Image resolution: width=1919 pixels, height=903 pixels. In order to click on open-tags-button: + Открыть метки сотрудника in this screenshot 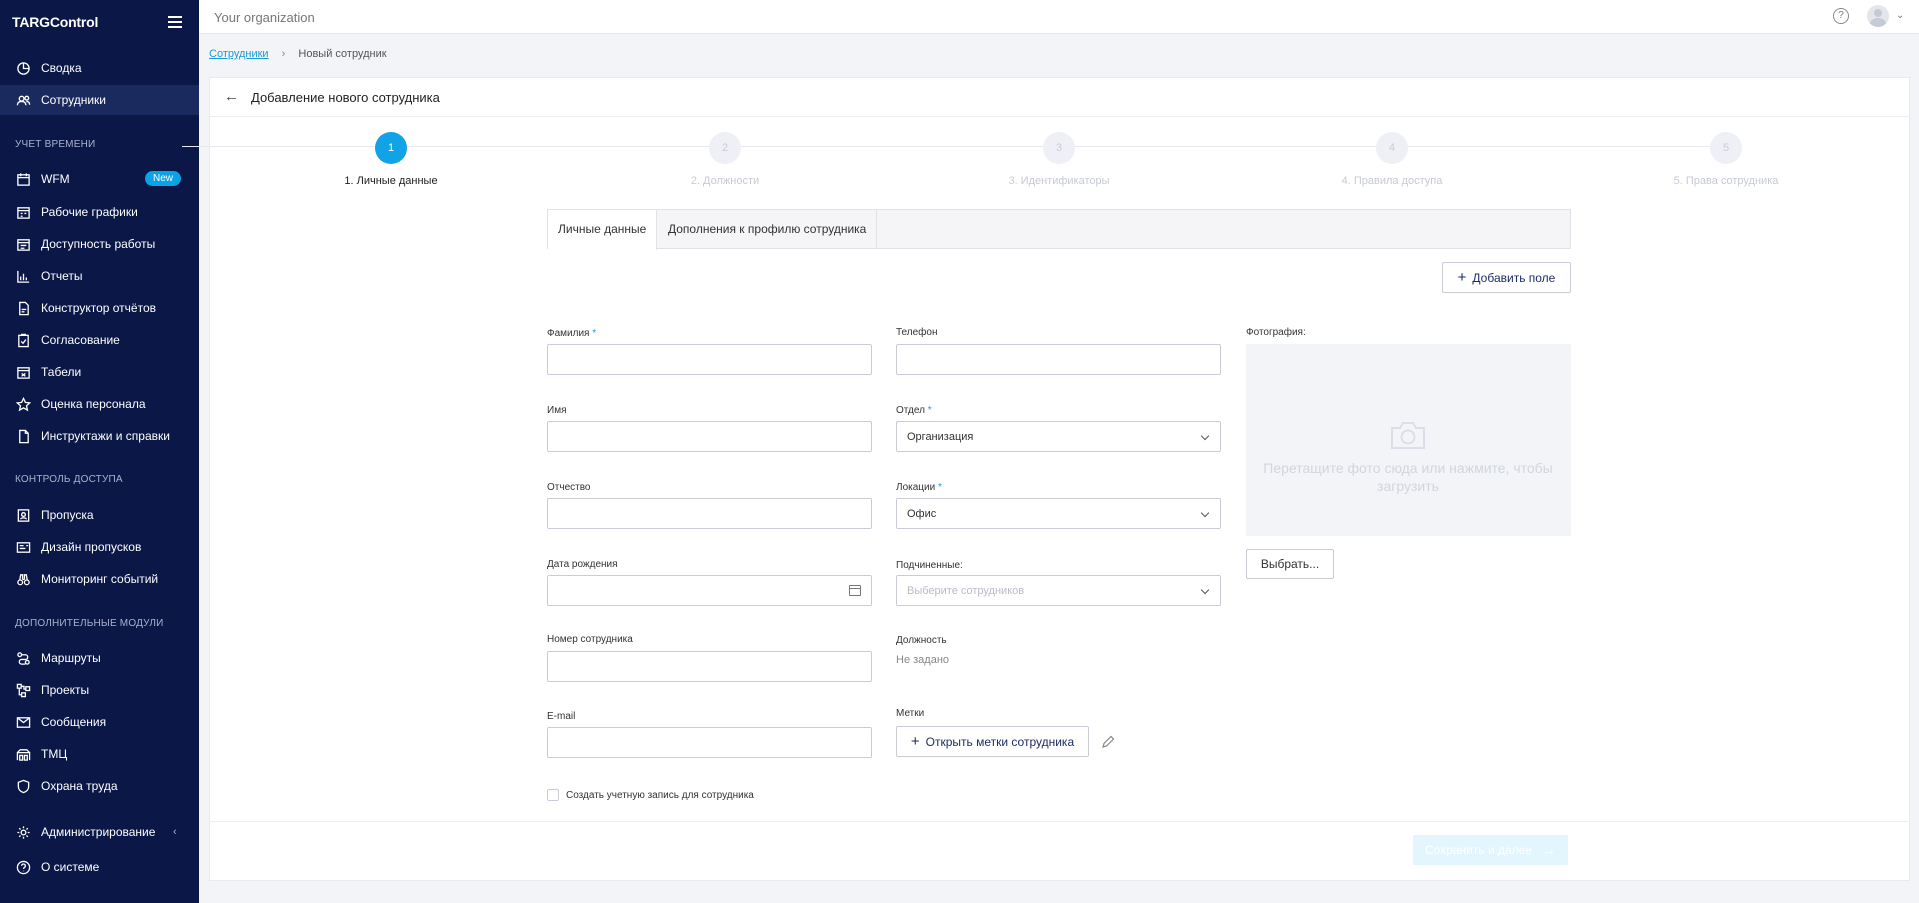, I will do `click(992, 741)`.